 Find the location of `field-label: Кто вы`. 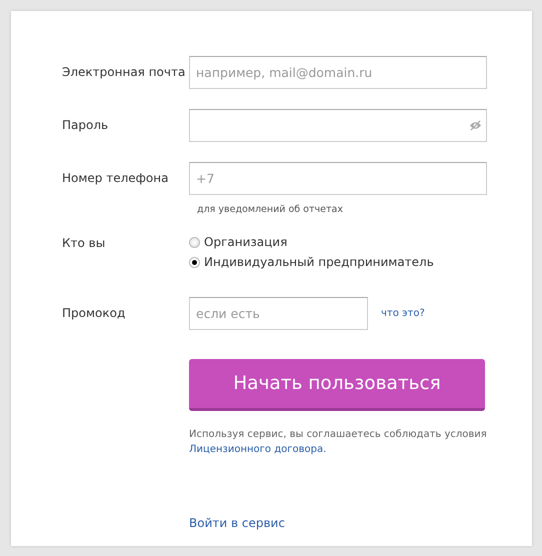

field-label: Кто вы is located at coordinates (84, 243).